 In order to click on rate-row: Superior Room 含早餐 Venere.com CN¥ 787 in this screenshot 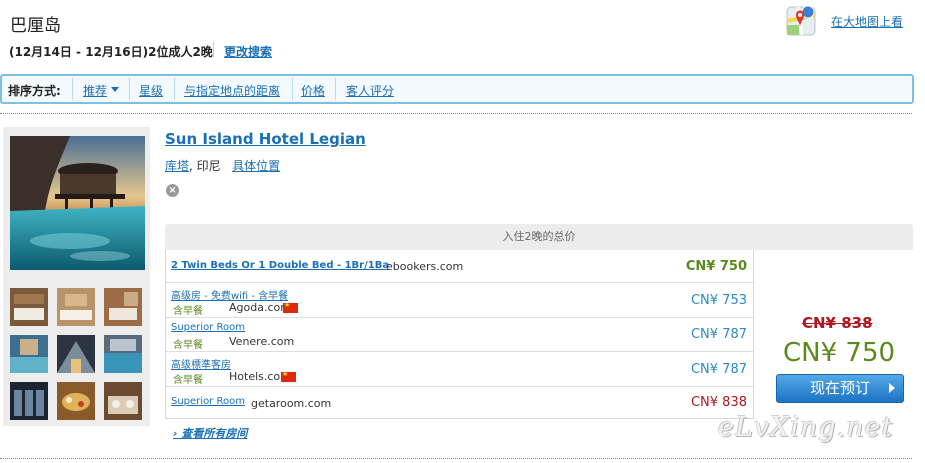, I will do `click(459, 334)`.